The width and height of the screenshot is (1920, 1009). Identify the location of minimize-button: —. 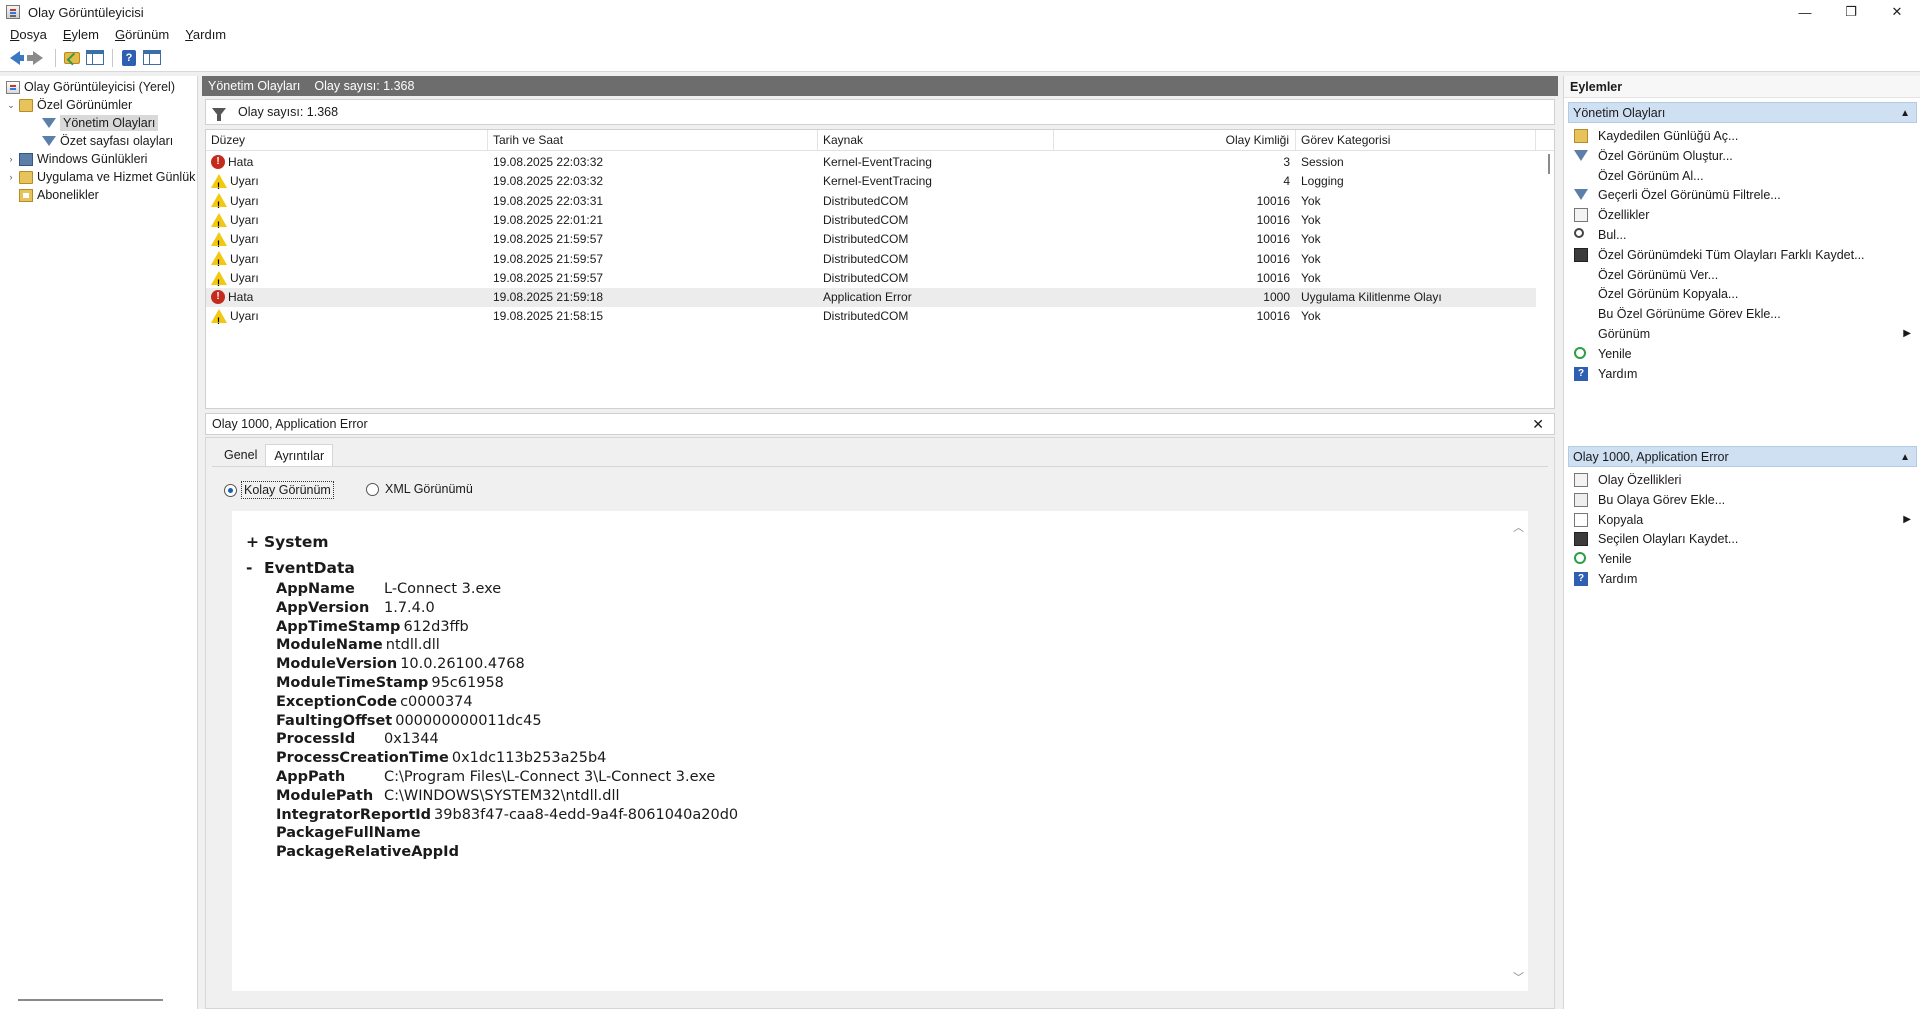
(1805, 12).